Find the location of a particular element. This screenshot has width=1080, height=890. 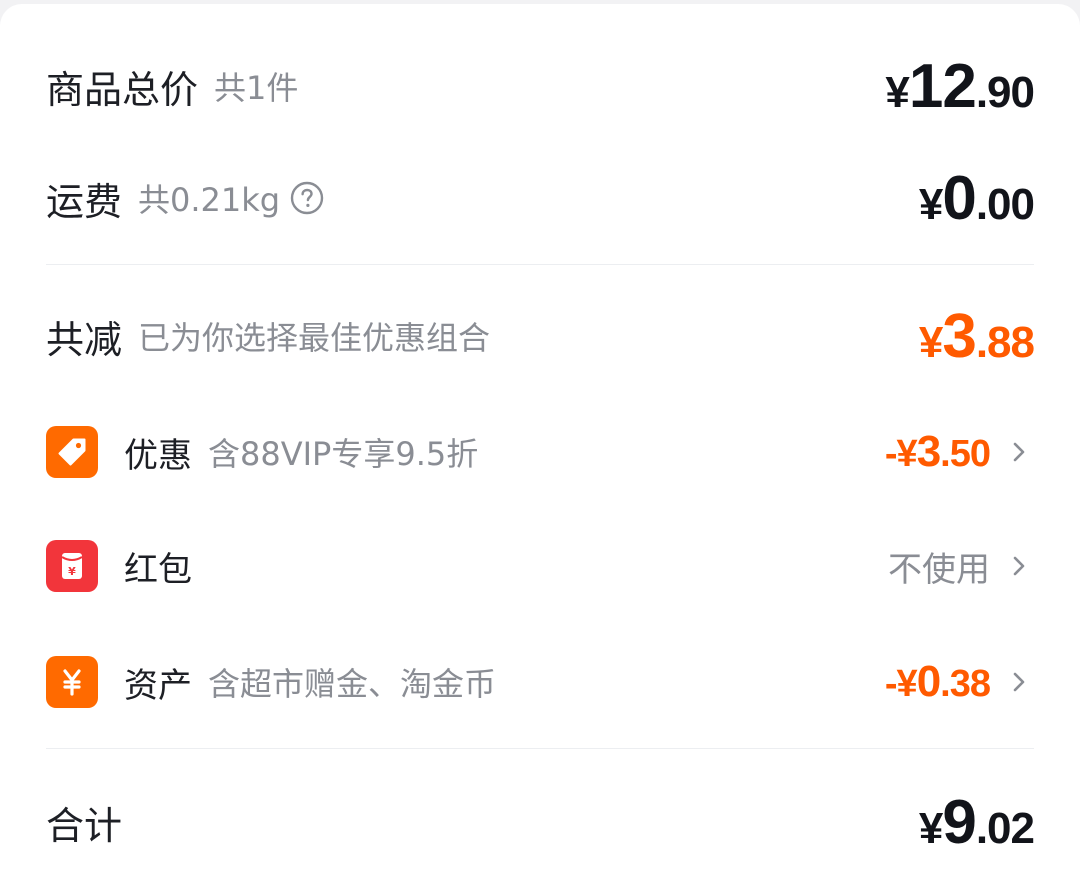

discount-hint: 已为你选择最佳优惠组合 is located at coordinates (314, 338).